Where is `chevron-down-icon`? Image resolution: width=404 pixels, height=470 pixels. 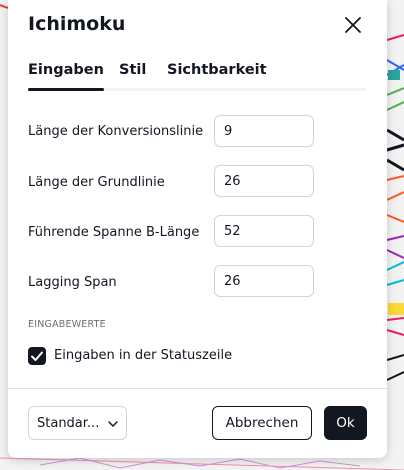 chevron-down-icon is located at coordinates (113, 424).